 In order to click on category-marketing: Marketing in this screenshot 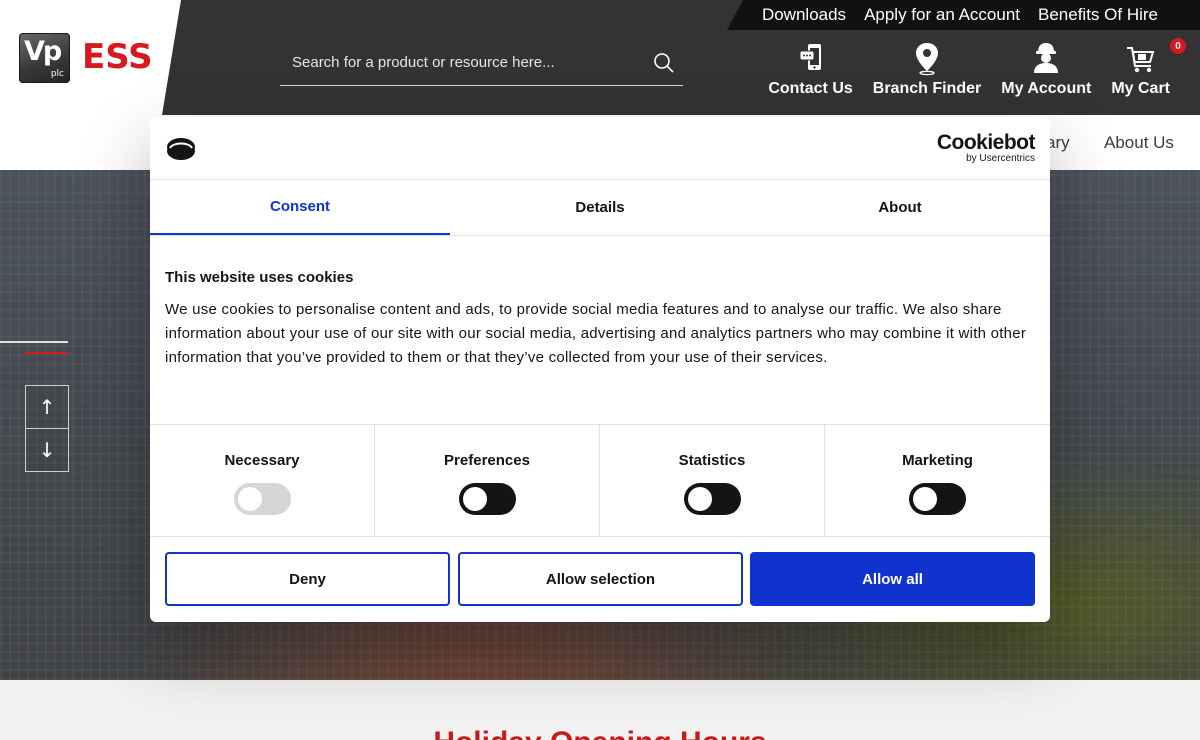, I will do `click(937, 481)`.